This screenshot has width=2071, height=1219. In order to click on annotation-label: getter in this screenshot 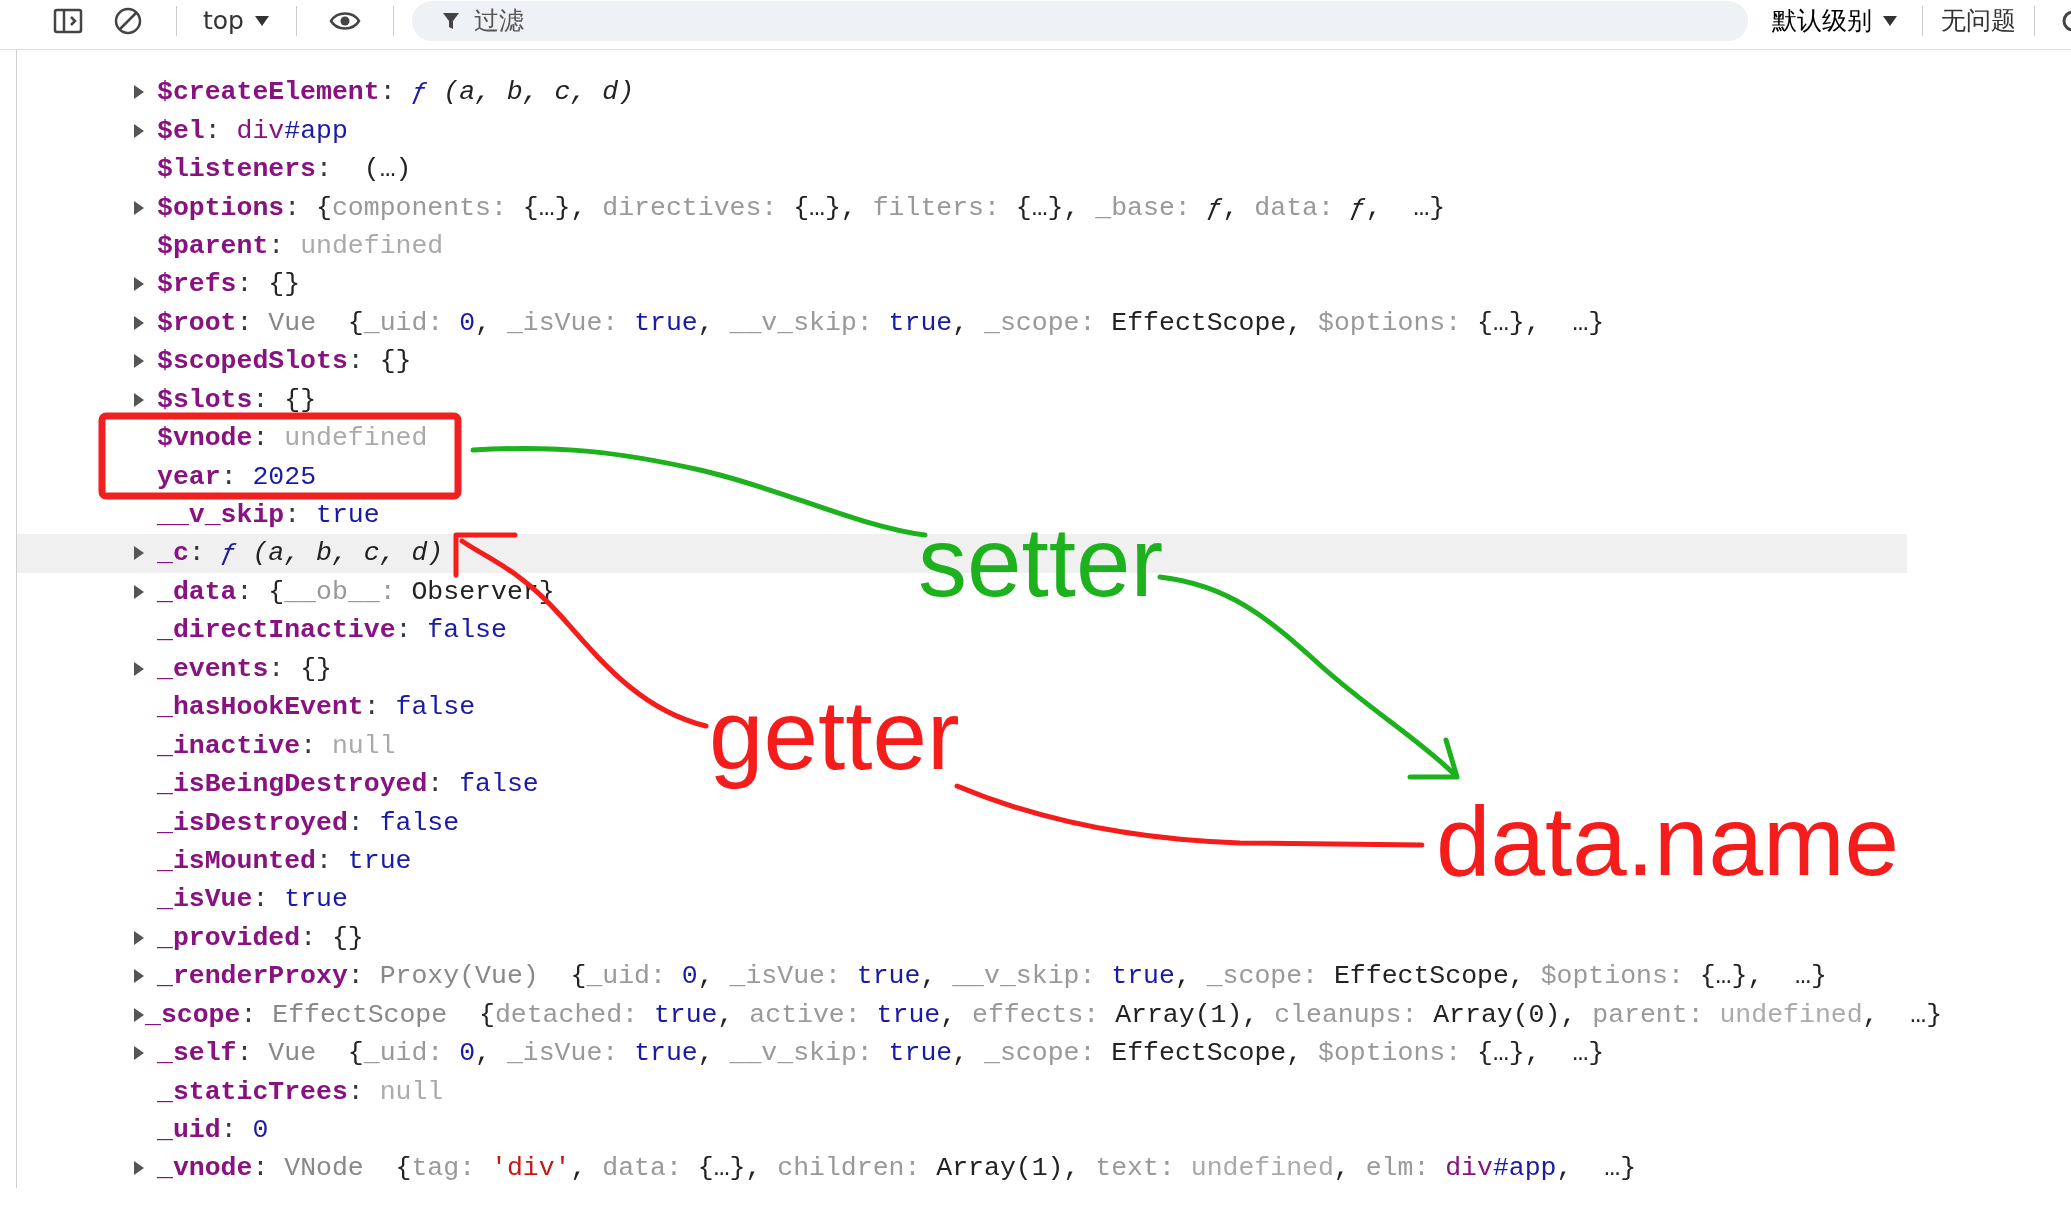, I will do `click(834, 735)`.